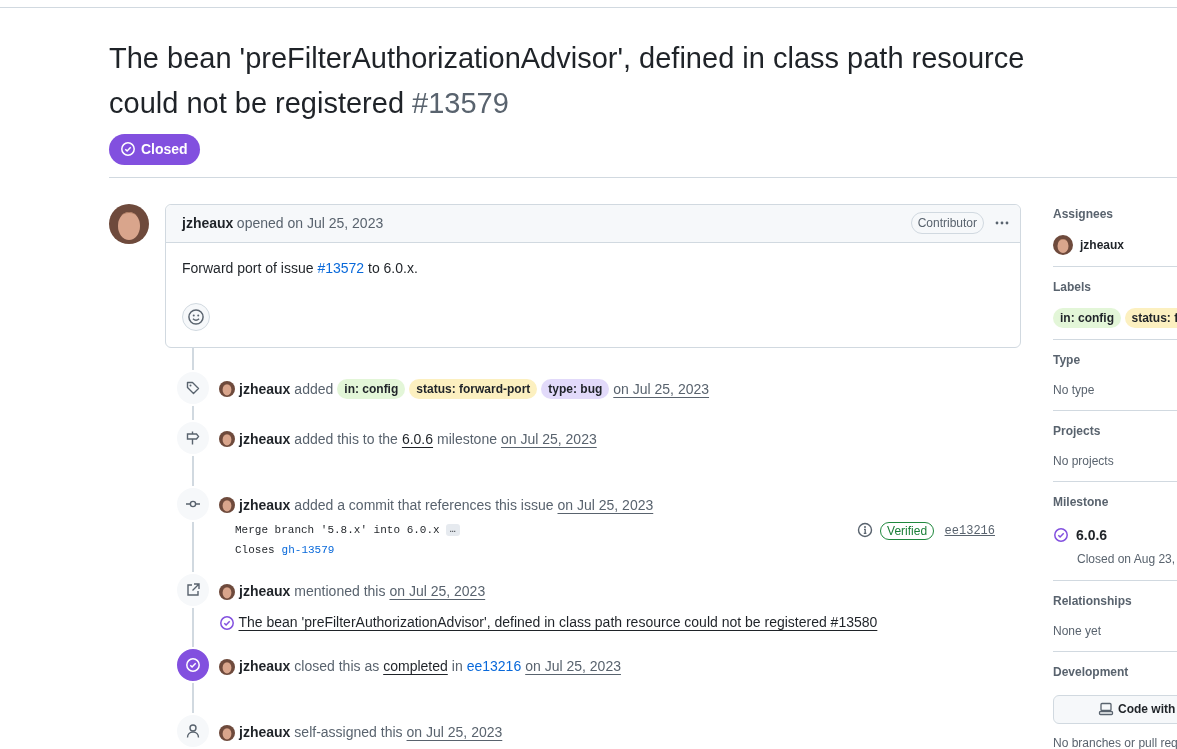 The image size is (1177, 749). I want to click on smiley-icon, so click(196, 316).